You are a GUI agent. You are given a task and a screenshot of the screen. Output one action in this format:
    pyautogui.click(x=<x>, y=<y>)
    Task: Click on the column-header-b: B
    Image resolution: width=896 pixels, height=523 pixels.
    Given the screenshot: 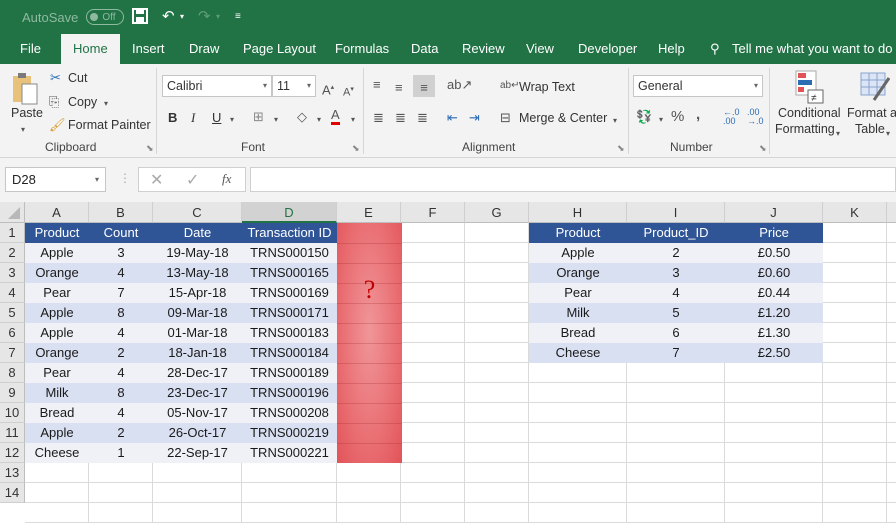 What is the action you would take?
    pyautogui.click(x=121, y=212)
    